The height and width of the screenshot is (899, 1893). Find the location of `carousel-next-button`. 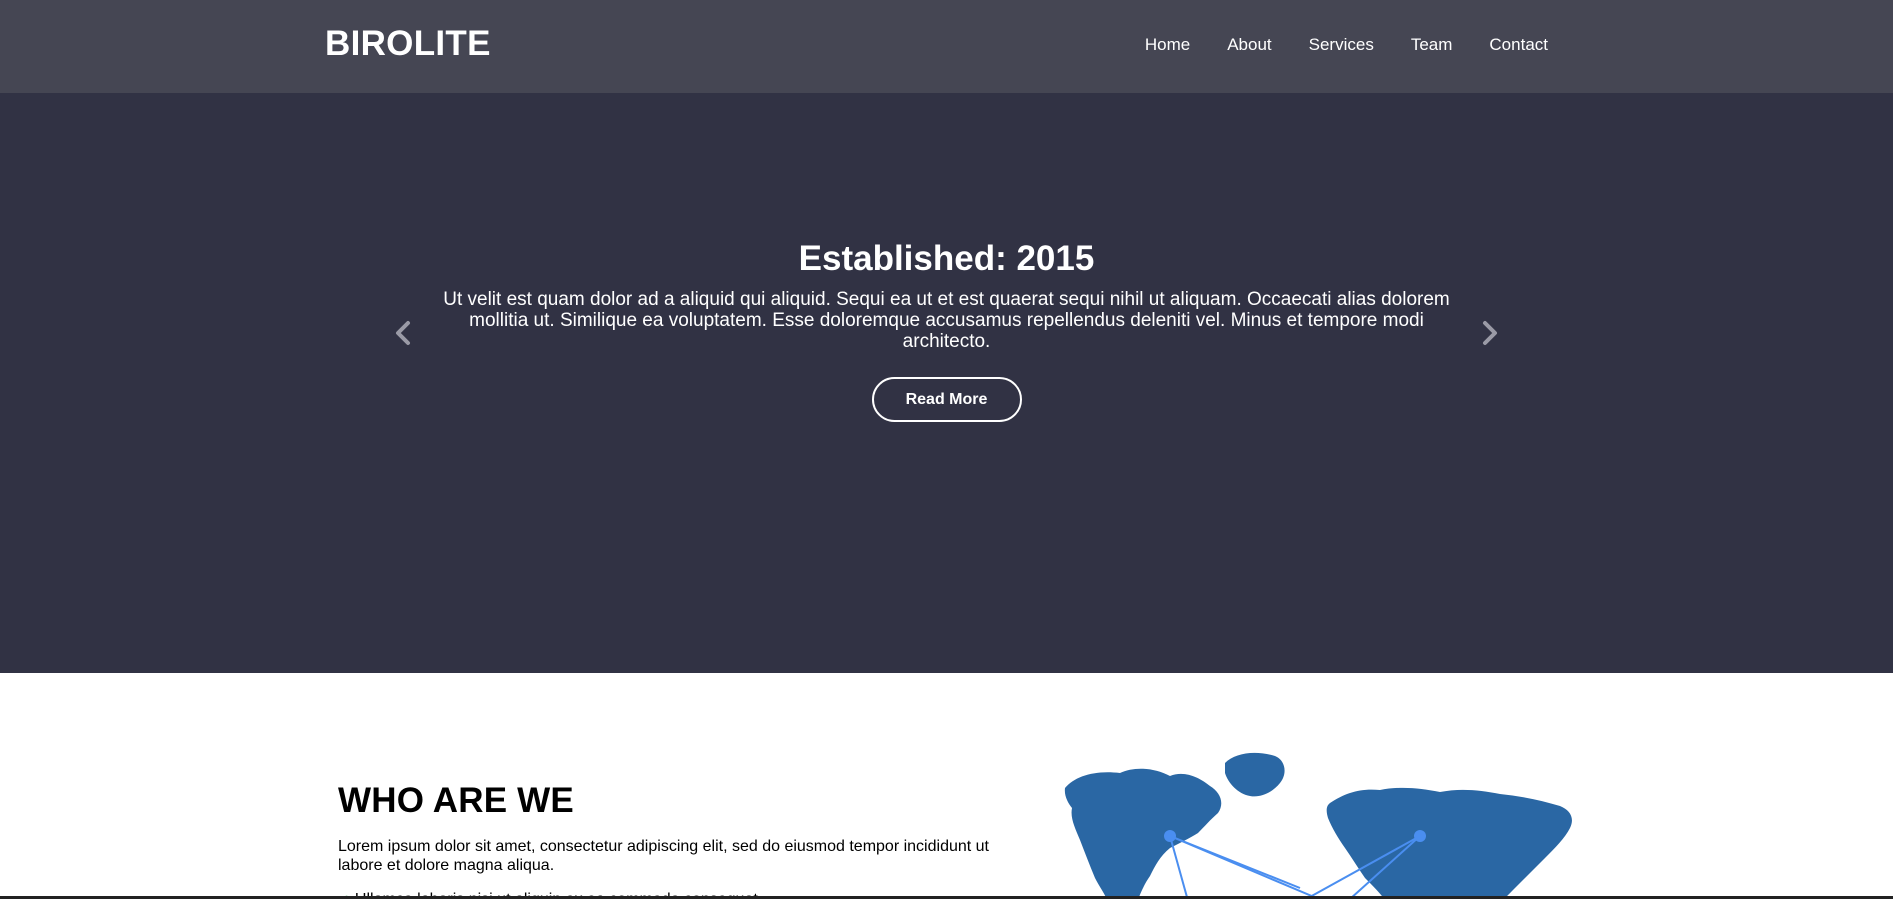

carousel-next-button is located at coordinates (1490, 333).